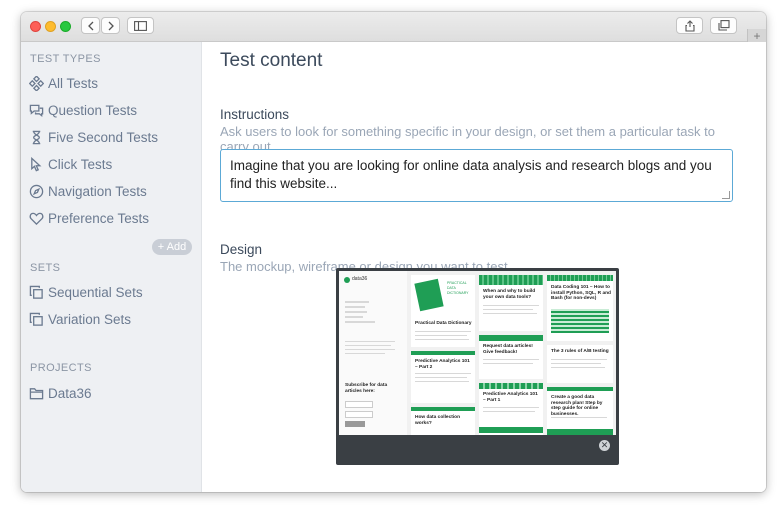 This screenshot has height=513, width=779. I want to click on sidebar-item-five-second-tests: Five Second Tests, so click(93, 137).